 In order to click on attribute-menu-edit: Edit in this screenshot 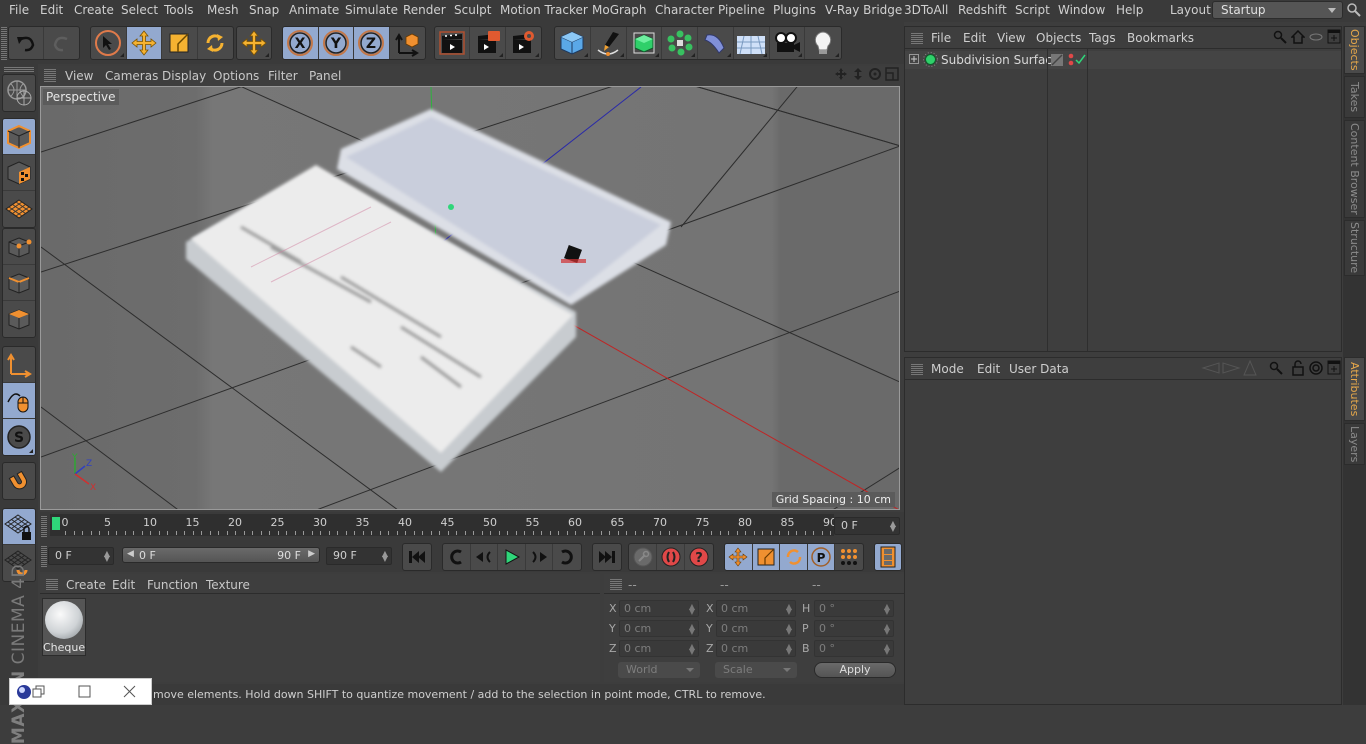, I will do `click(988, 369)`.